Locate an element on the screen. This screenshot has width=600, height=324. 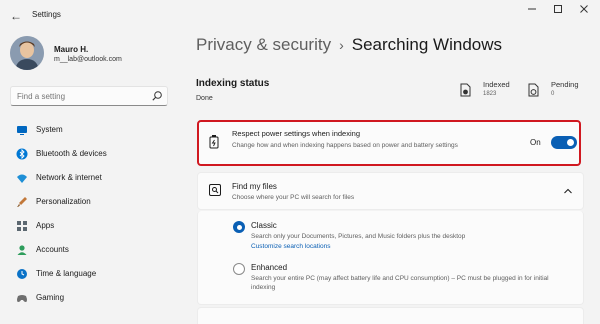
sidebar-item-personalization: Personalization is located at coordinates (90, 202).